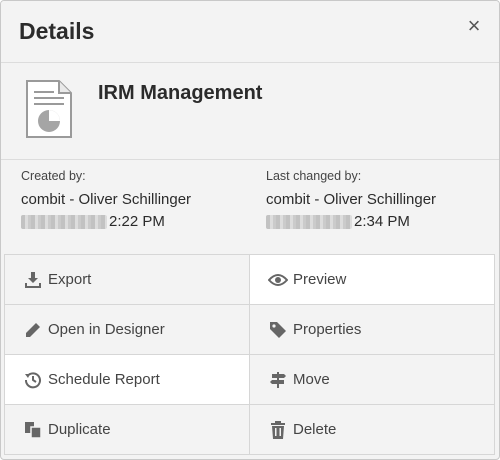 Image resolution: width=500 pixels, height=460 pixels. What do you see at coordinates (372, 379) in the screenshot?
I see `move-button: Move` at bounding box center [372, 379].